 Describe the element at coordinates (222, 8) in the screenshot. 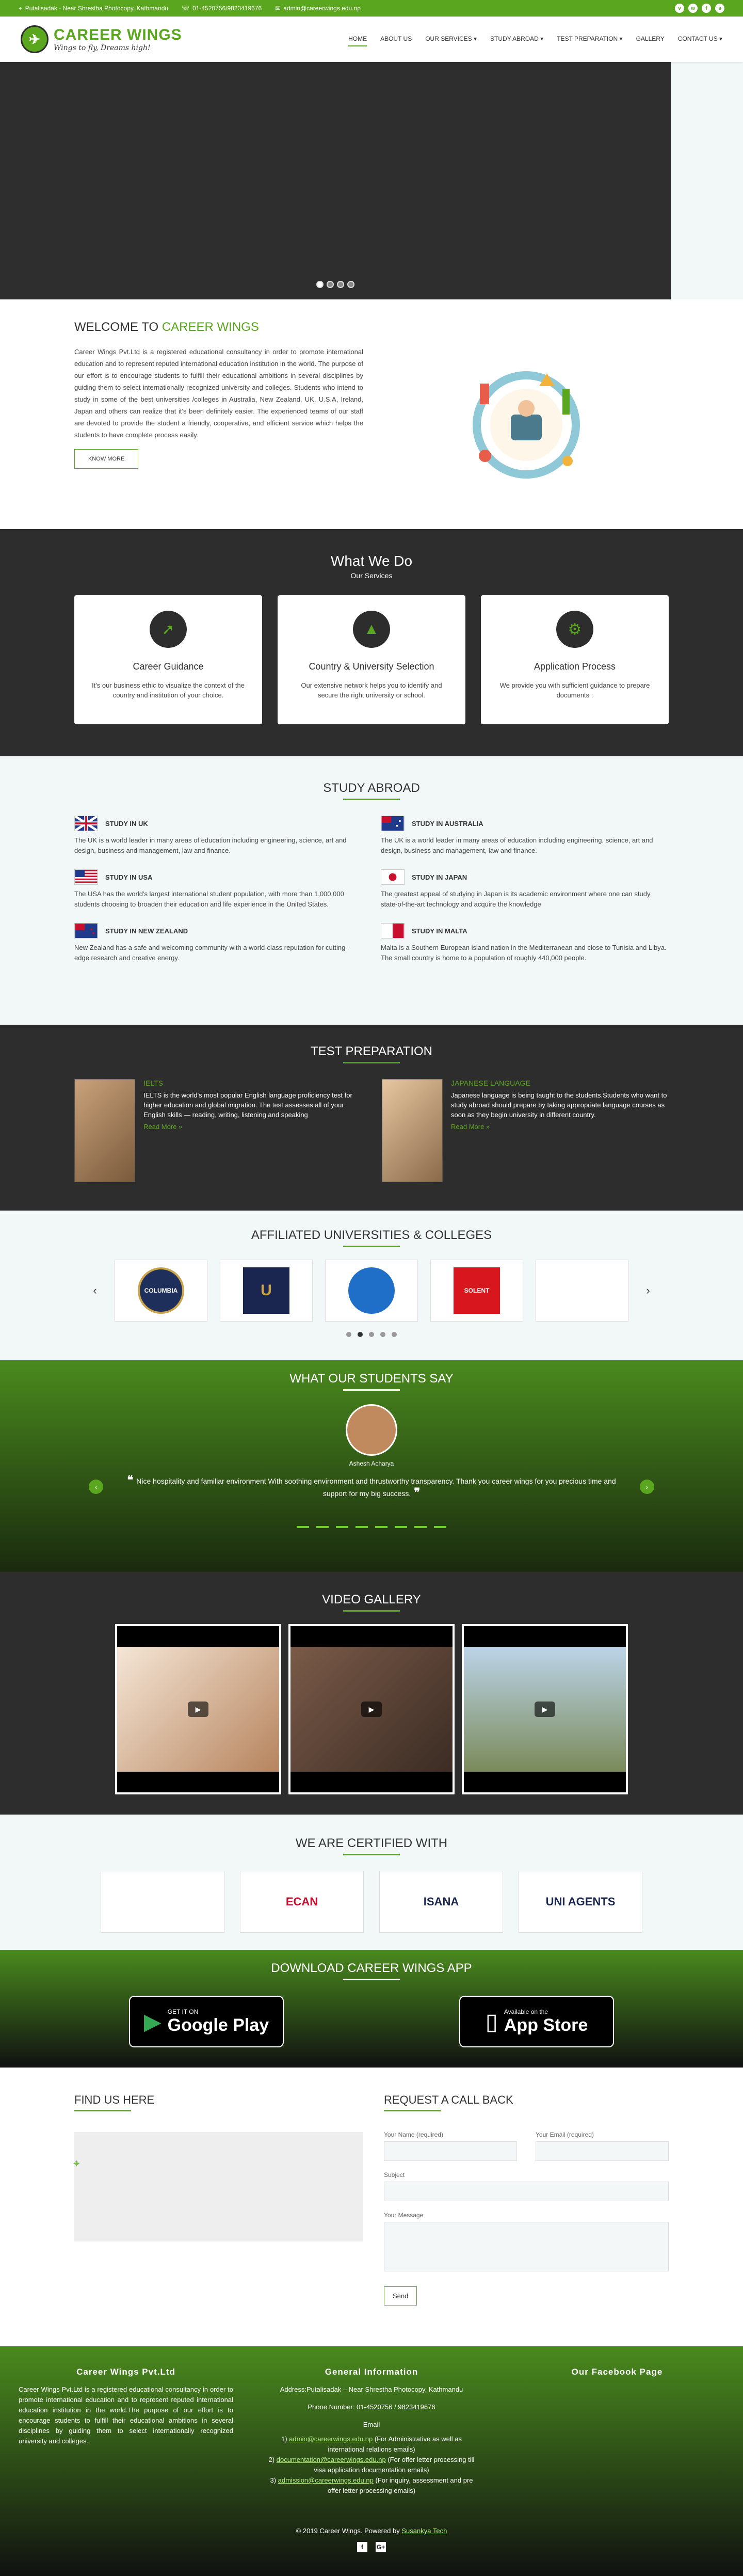

I see `phone: ☏ 01-4520756/9823419676` at that location.